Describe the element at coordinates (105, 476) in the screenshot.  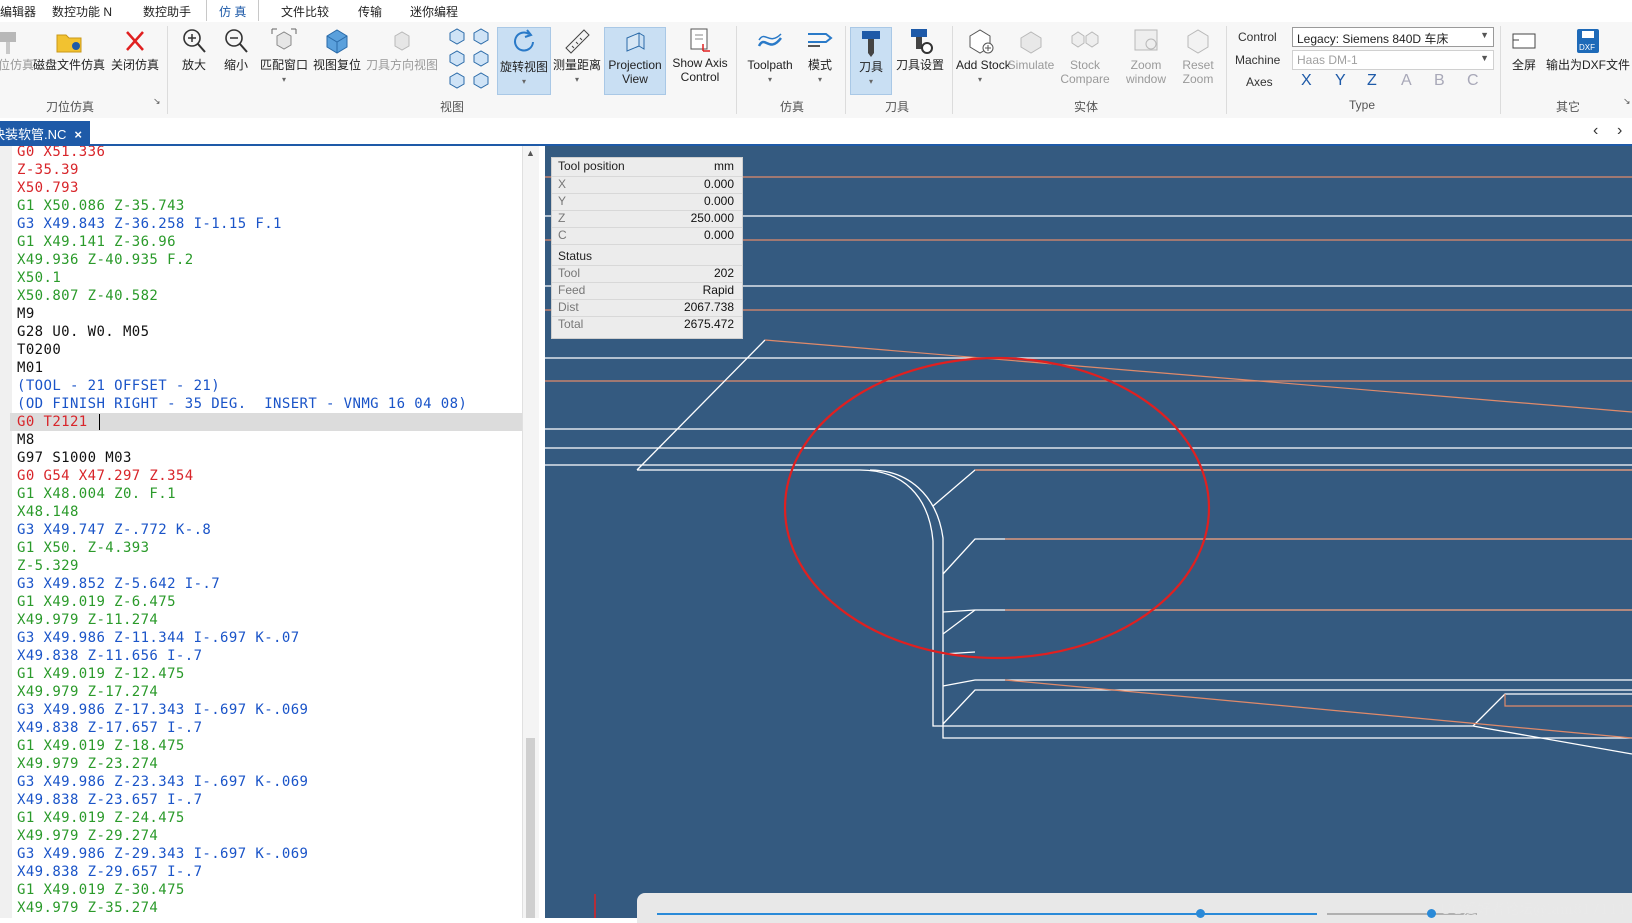
I see `code-line: G0 G54 X47.297 Z.354` at that location.